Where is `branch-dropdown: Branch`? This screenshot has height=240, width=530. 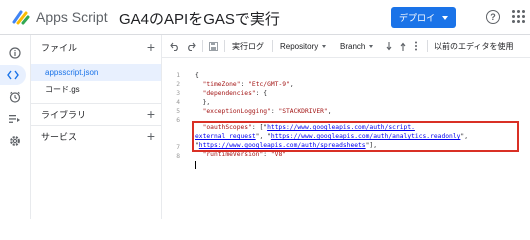
branch-dropdown: Branch is located at coordinates (357, 46).